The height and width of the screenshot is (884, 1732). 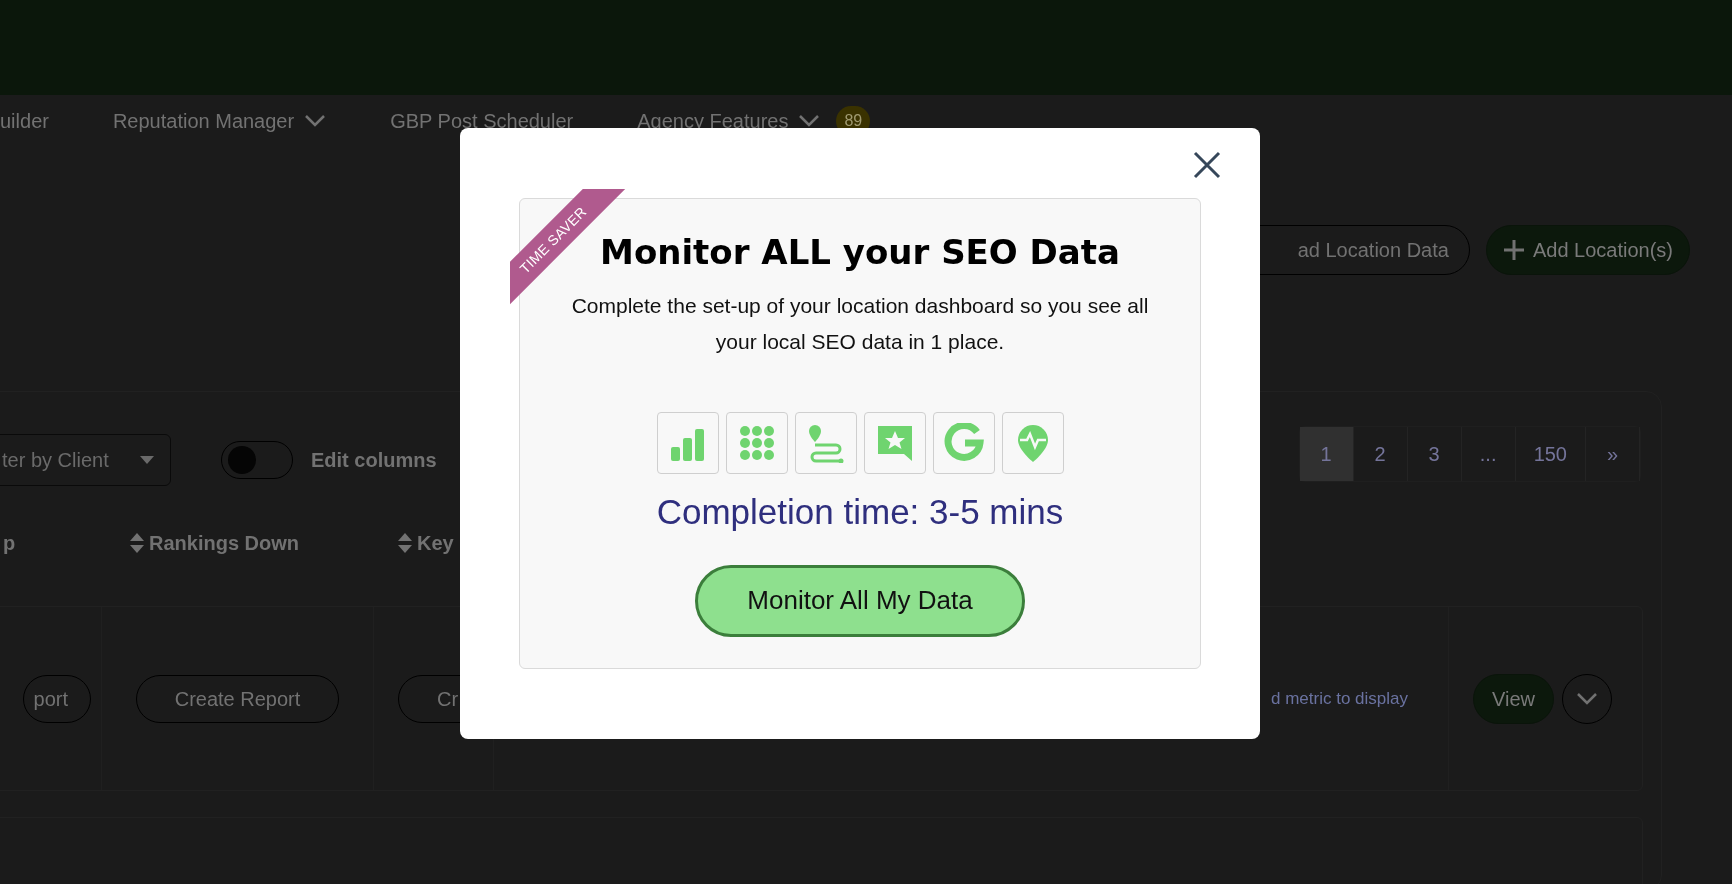 I want to click on view-button: View, so click(x=1513, y=698).